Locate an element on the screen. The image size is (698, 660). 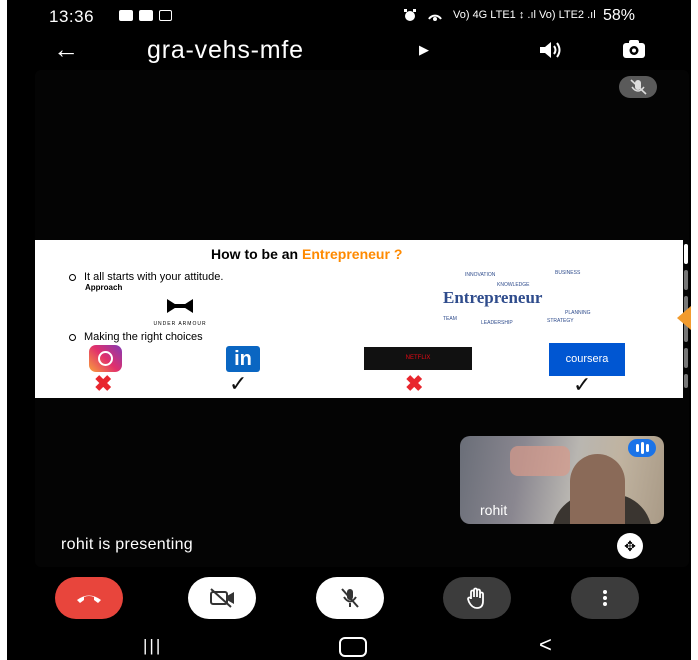
camera-toggle-button is located at coordinates (222, 598).